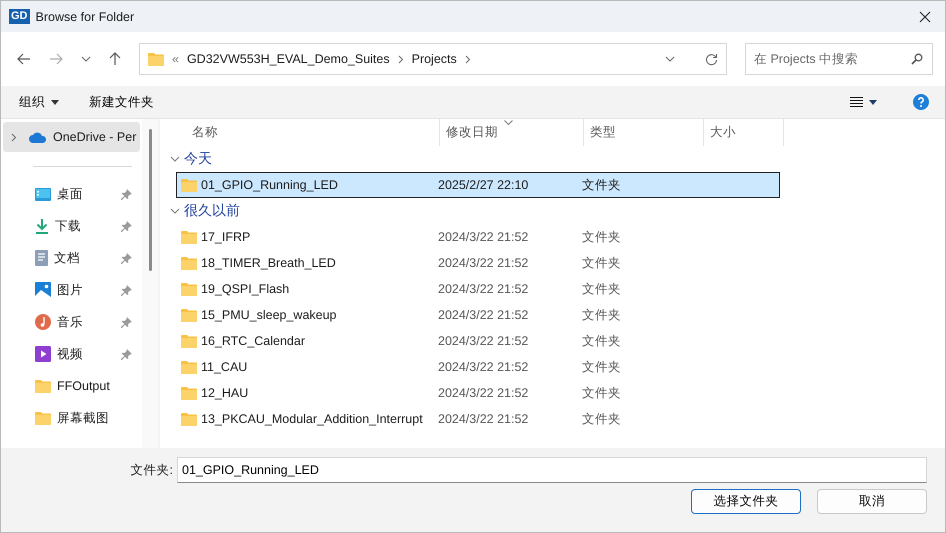  What do you see at coordinates (478, 263) in the screenshot?
I see `folder-row: 18_TIMER_Breath_LED 2024/3/22 21:52 文件夹` at bounding box center [478, 263].